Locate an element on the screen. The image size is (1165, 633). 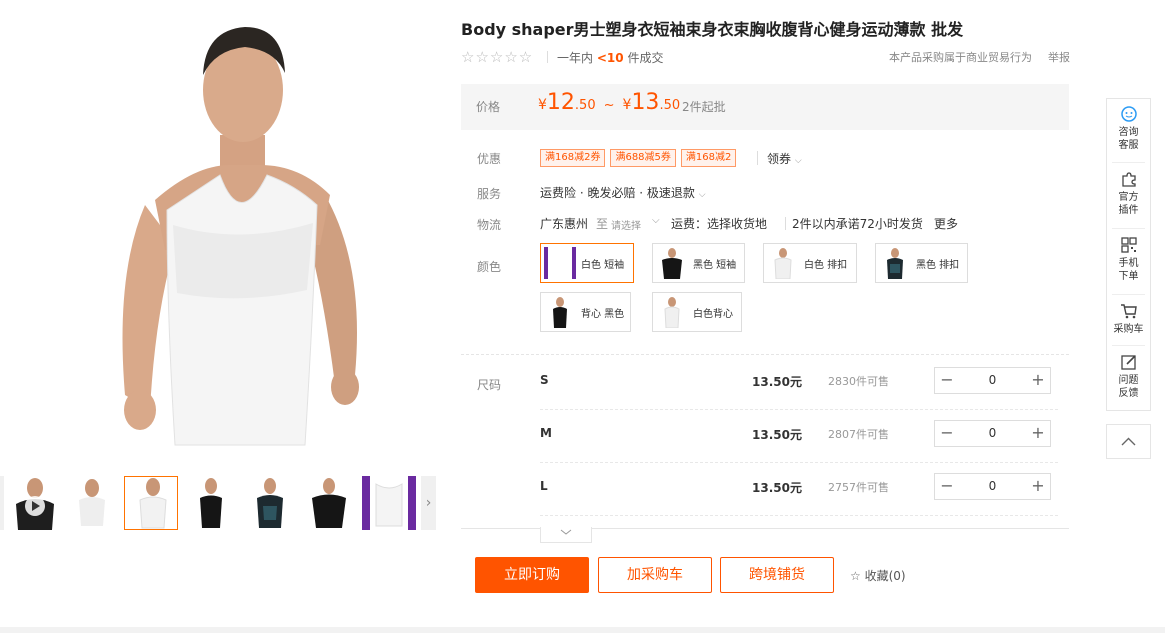
sidebar-item-label: 采购车 is located at coordinates (1128, 329).